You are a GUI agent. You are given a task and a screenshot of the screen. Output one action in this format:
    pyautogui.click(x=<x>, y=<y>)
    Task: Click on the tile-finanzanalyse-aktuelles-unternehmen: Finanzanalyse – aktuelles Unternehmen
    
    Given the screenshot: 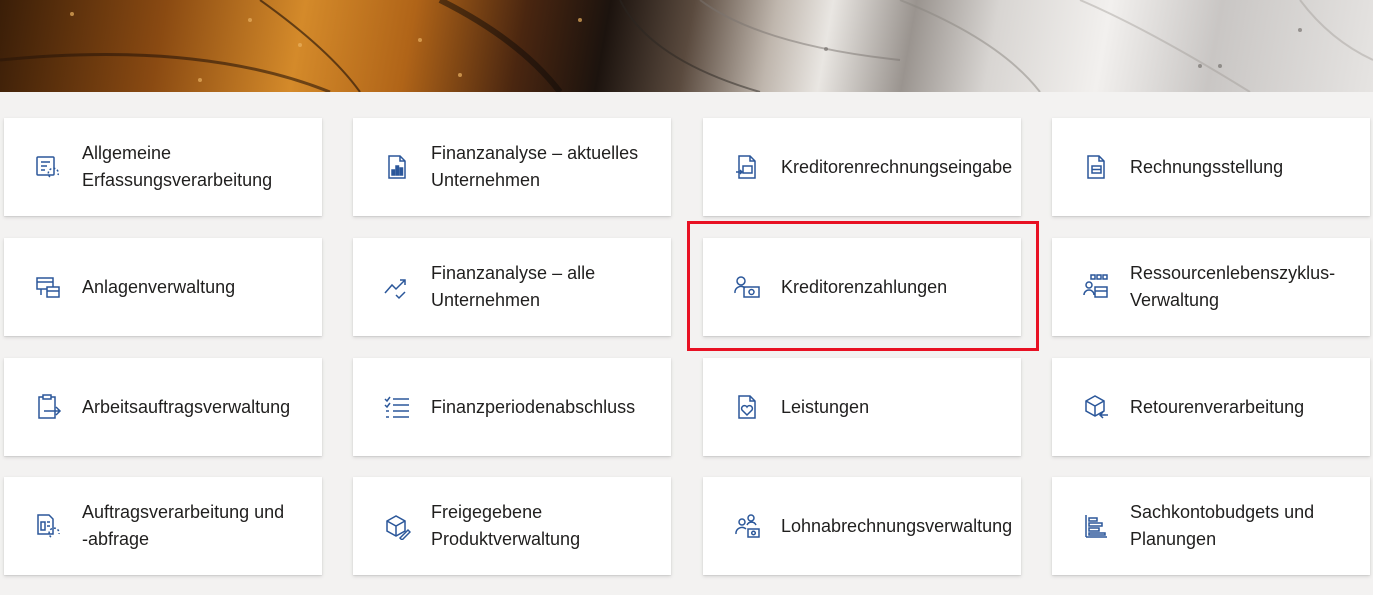 What is the action you would take?
    pyautogui.click(x=512, y=167)
    